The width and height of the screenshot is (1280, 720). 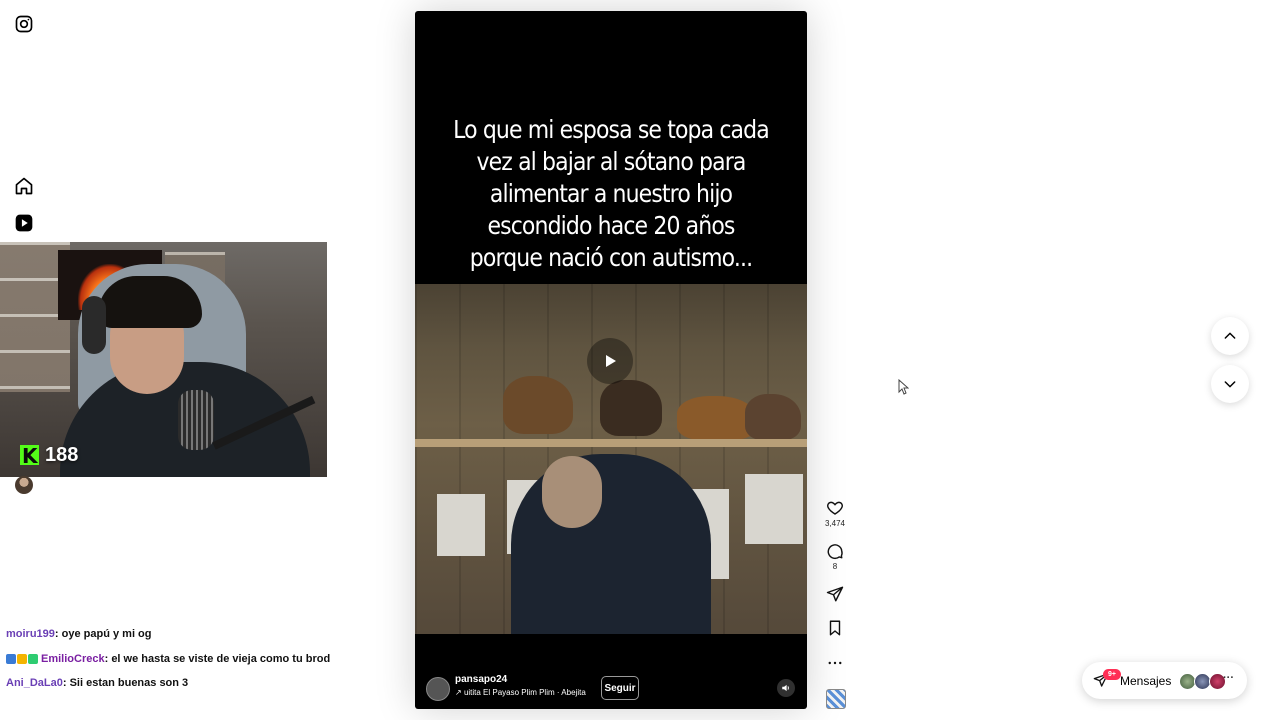 I want to click on chat-message: Ani_DaLa0: Sii estan buenas son 3, so click(x=97, y=683).